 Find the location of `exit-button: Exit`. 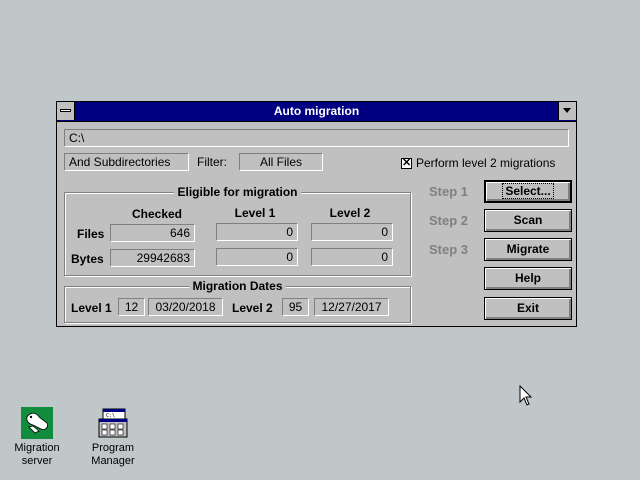

exit-button: Exit is located at coordinates (528, 308).